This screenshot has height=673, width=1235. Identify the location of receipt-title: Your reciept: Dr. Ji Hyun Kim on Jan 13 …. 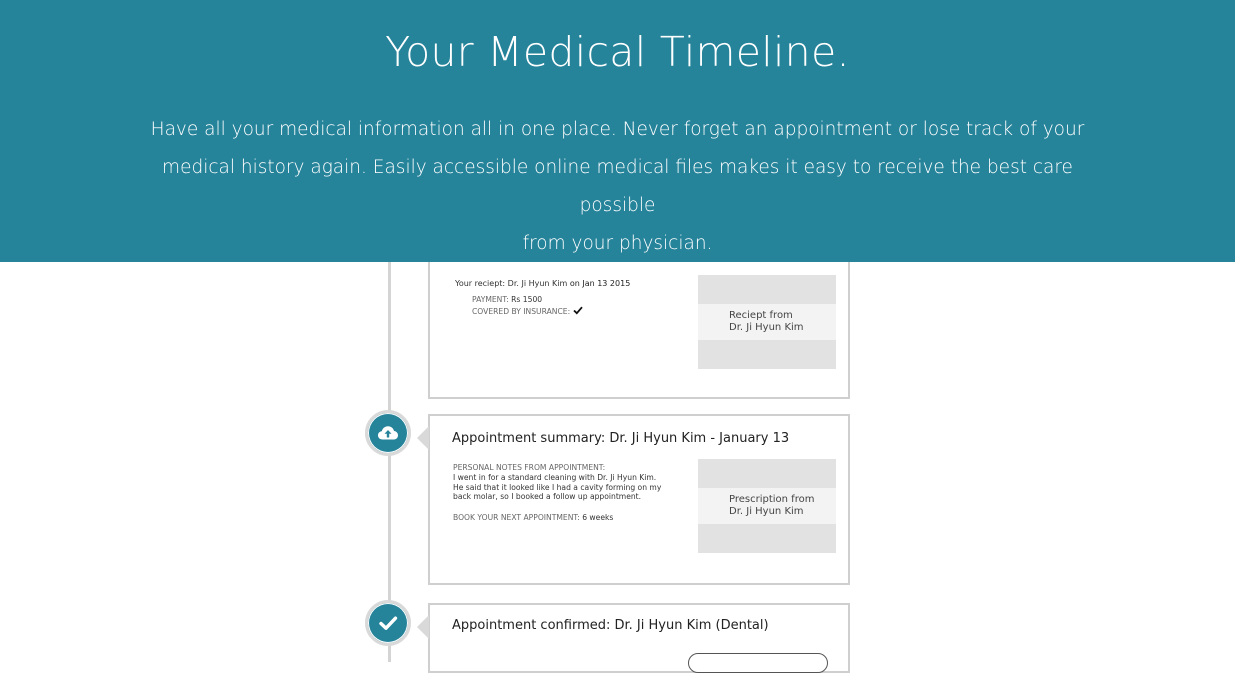
(542, 284).